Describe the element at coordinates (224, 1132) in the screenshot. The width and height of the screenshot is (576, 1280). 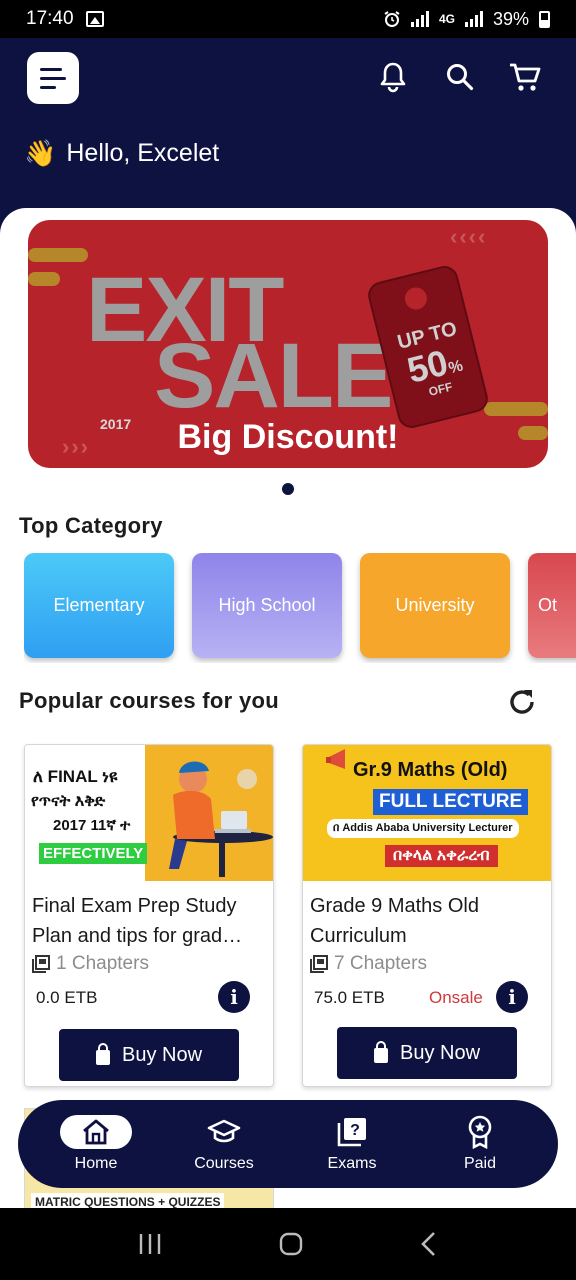
I see `graduation-cap-icon` at that location.